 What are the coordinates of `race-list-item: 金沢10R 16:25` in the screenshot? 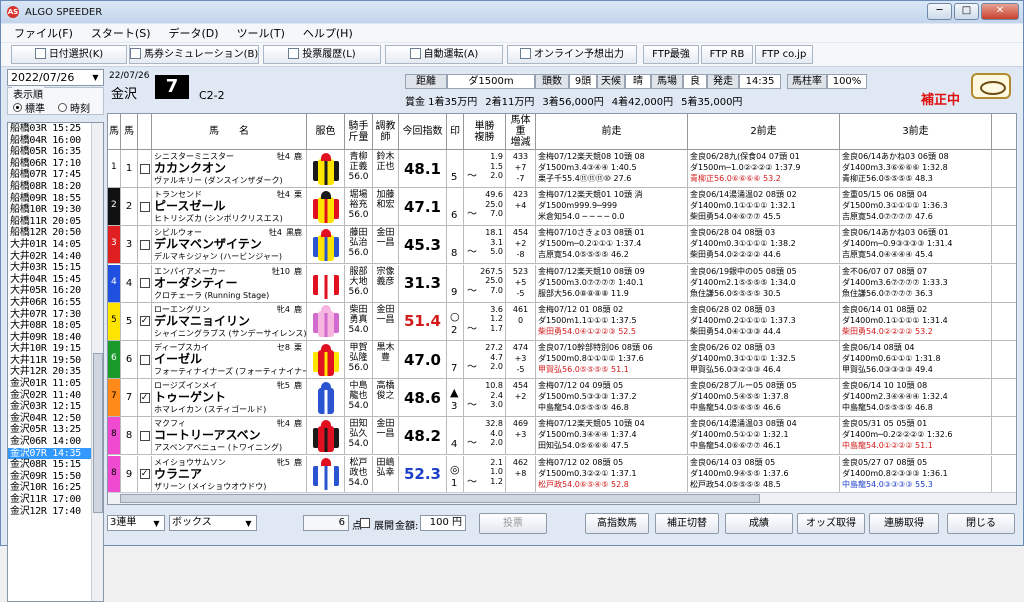 It's located at (55, 488).